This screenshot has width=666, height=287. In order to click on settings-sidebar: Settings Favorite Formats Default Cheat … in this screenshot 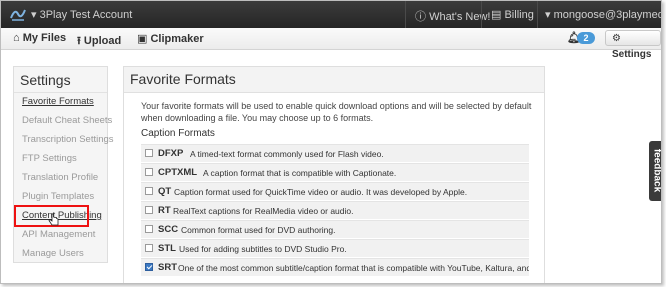, I will do `click(63, 164)`.